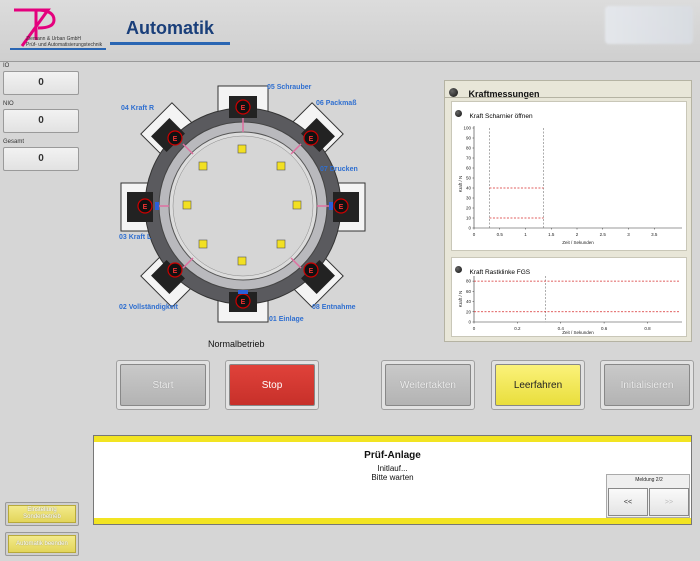 Image resolution: width=700 pixels, height=561 pixels. I want to click on station-label-04: 04 Kraft R, so click(138, 108).